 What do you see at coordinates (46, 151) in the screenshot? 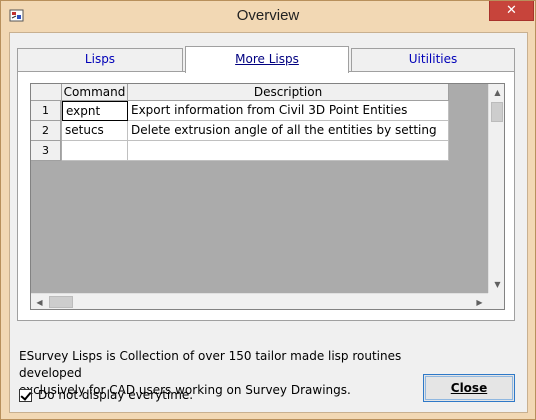
I see `row-header: 3` at bounding box center [46, 151].